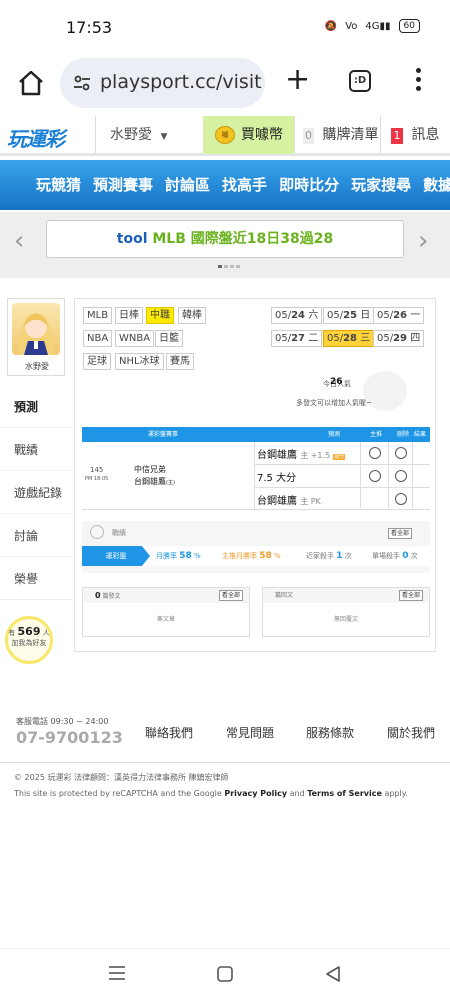 This screenshot has height=1000, width=450. Describe the element at coordinates (135, 338) in the screenshot. I see `league-tag-wnba: WNBA` at that location.